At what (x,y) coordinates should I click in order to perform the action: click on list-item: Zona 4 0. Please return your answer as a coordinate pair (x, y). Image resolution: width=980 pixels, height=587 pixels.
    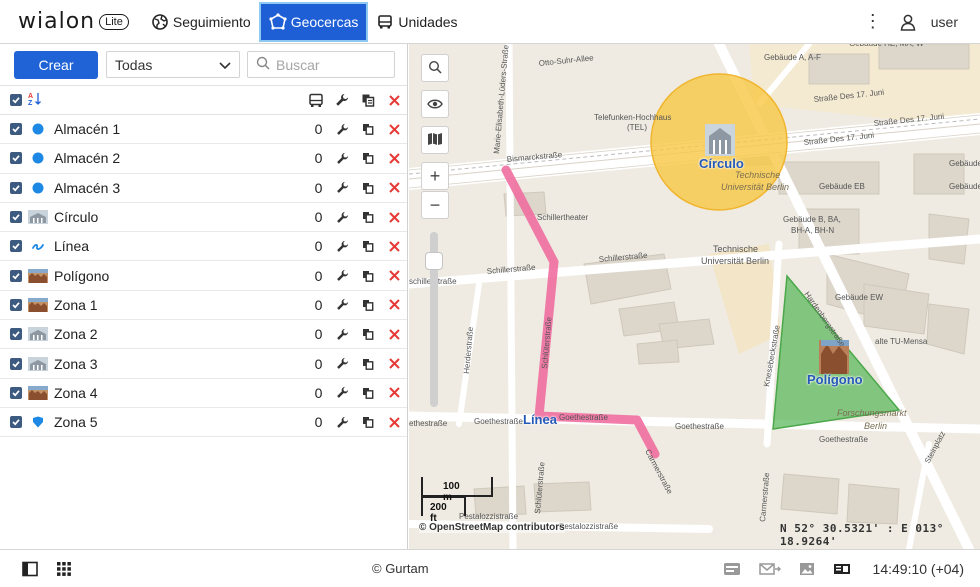
    Looking at the image, I should click on (203, 393).